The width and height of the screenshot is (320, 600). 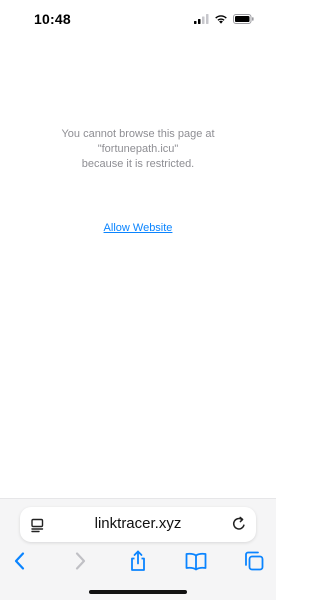 I want to click on reload-icon, so click(x=239, y=524).